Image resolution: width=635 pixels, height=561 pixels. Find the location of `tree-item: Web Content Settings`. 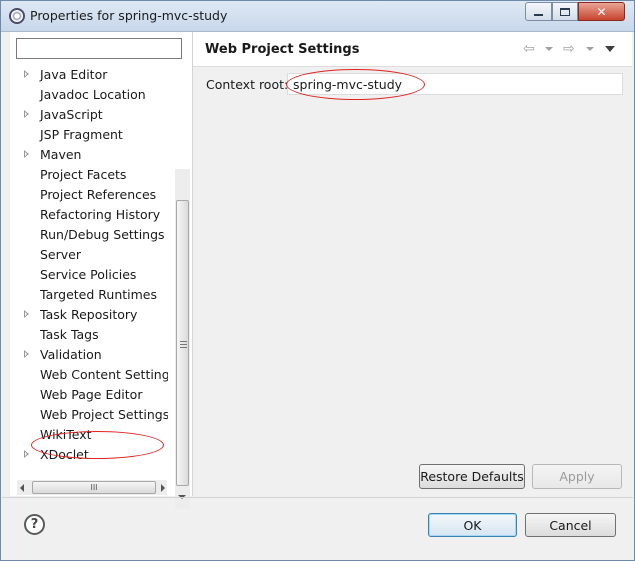

tree-item: Web Content Settings is located at coordinates (89, 375).